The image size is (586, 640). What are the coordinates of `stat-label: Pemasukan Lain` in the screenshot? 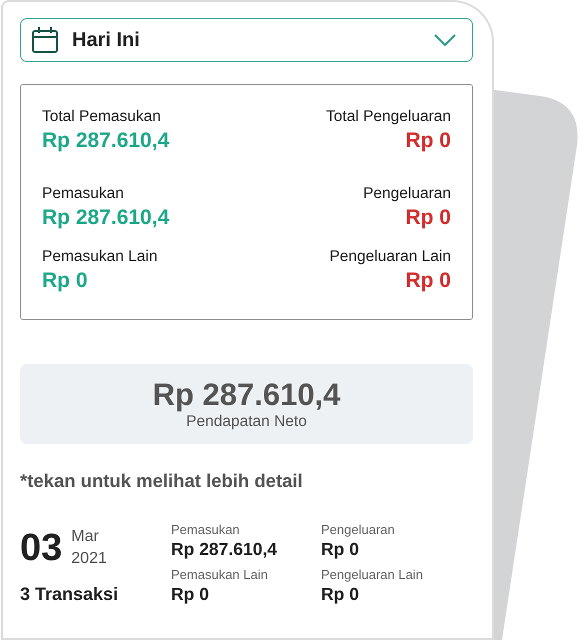 It's located at (100, 256).